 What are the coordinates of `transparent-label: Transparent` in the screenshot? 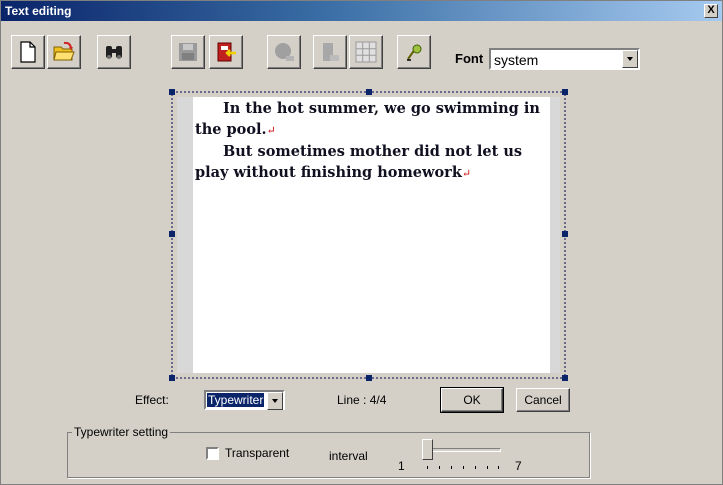 It's located at (257, 453).